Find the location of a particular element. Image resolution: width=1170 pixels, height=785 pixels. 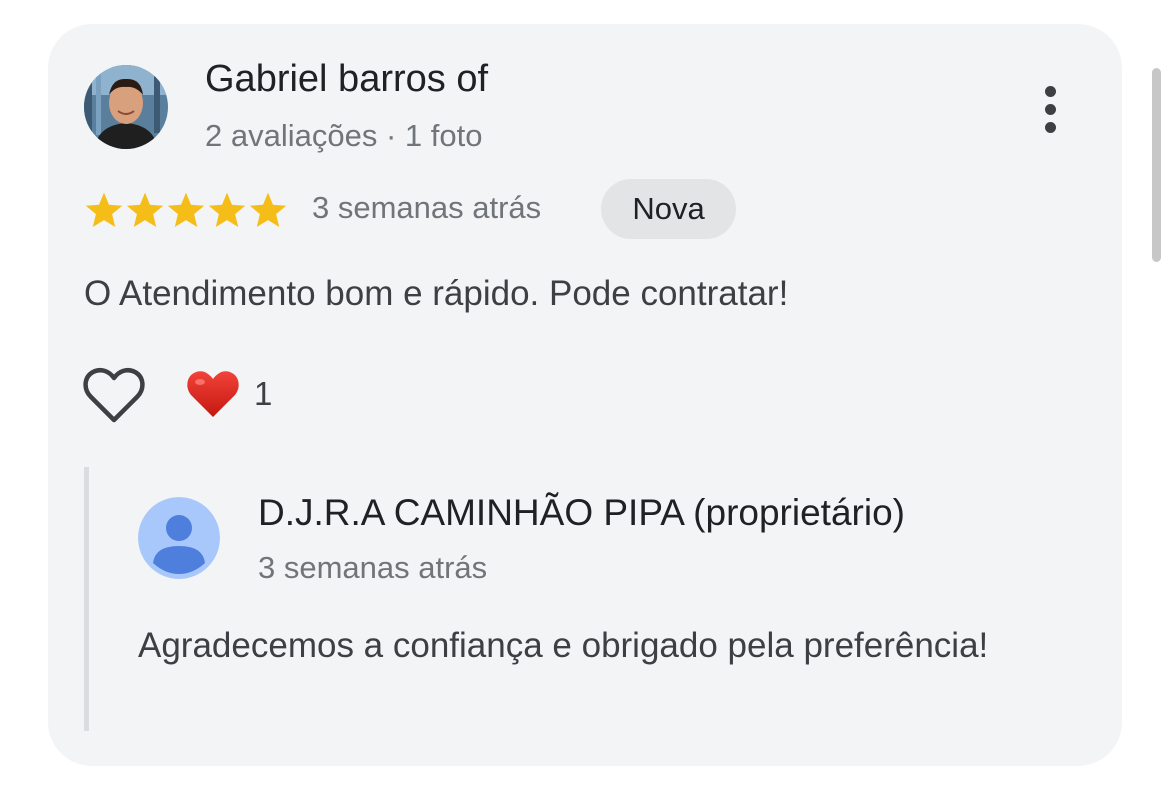

owner-avatar is located at coordinates (179, 538).